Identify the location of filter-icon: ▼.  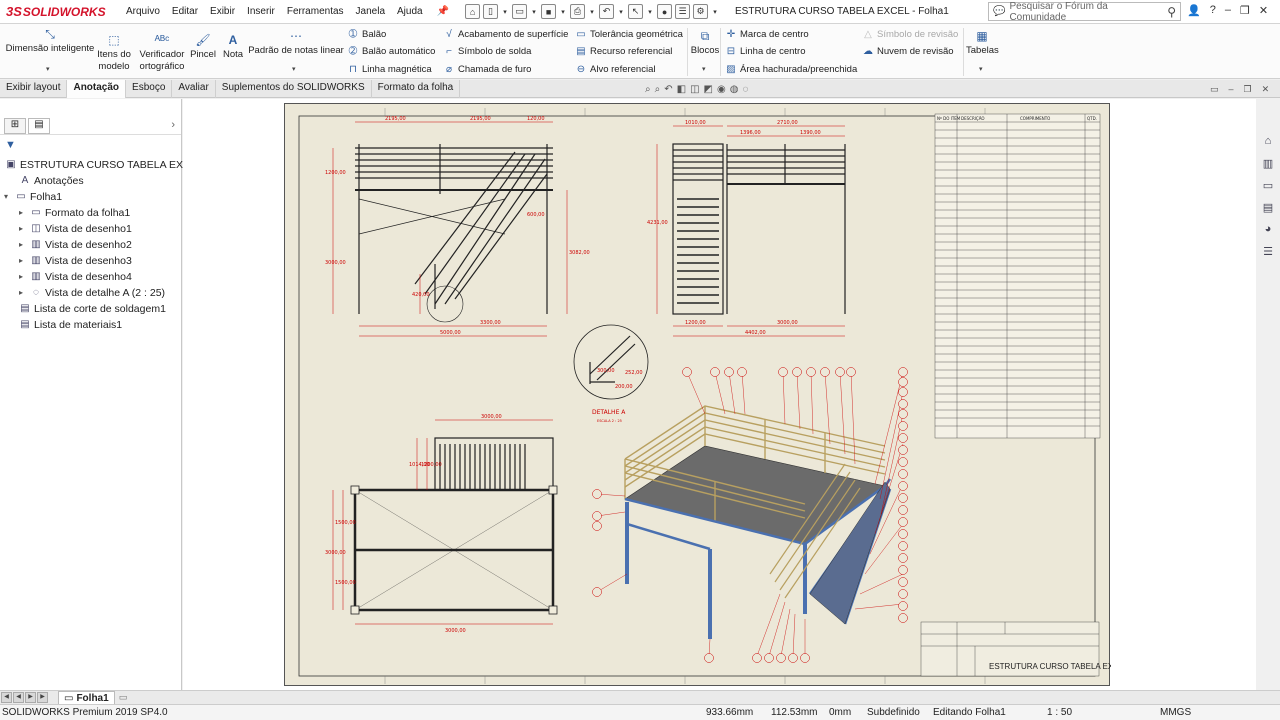
(10, 145).